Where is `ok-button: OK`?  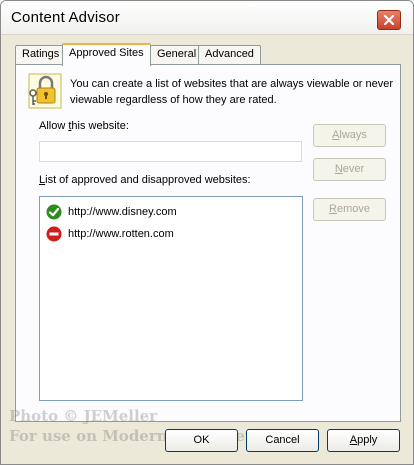 ok-button: OK is located at coordinates (201, 440).